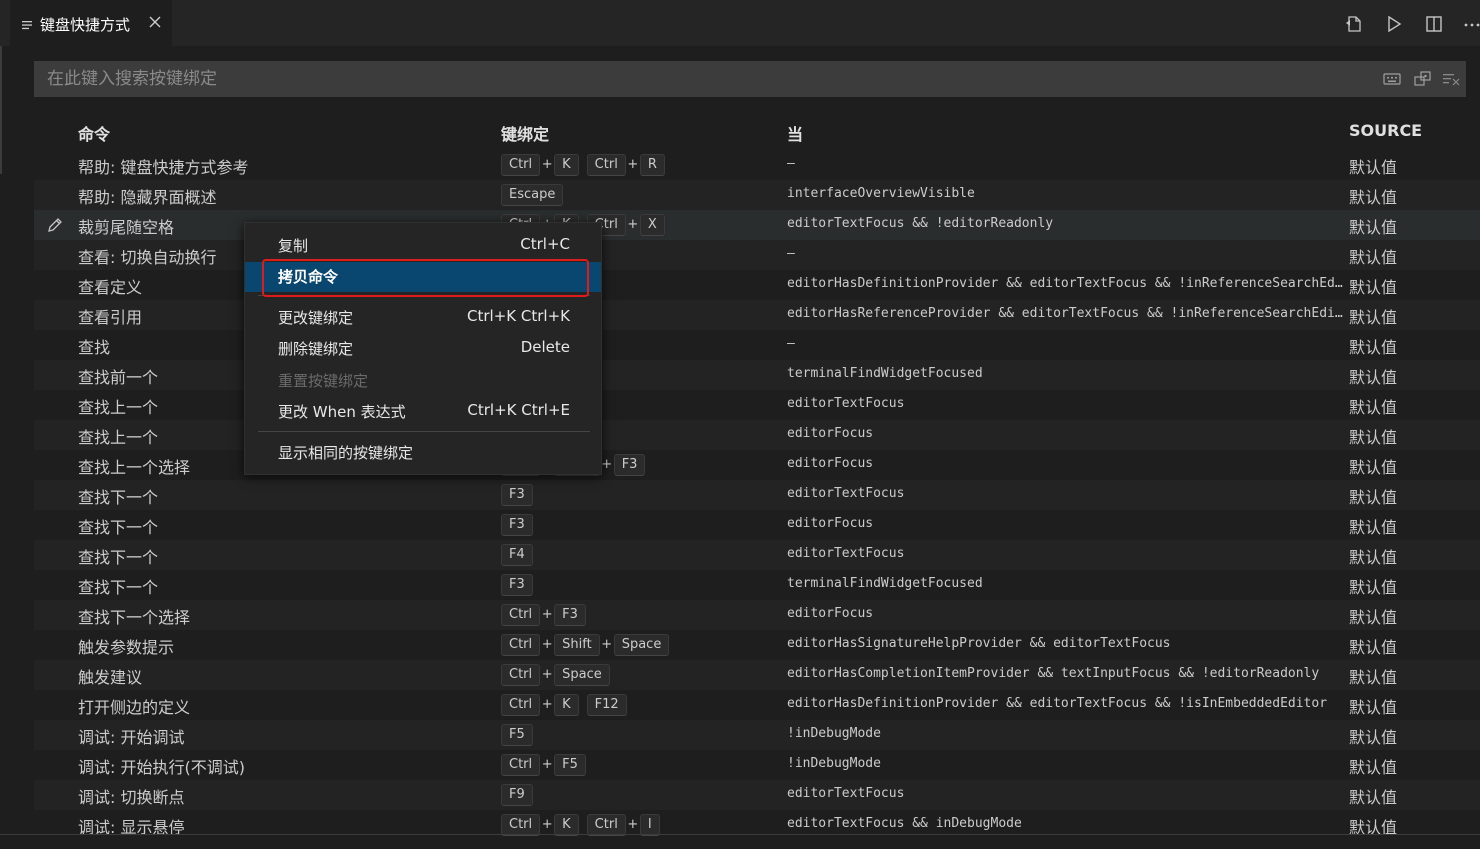 The image size is (1480, 849). I want to click on keybinding-cell: Ctrl + K Ctrl + I, so click(580, 825).